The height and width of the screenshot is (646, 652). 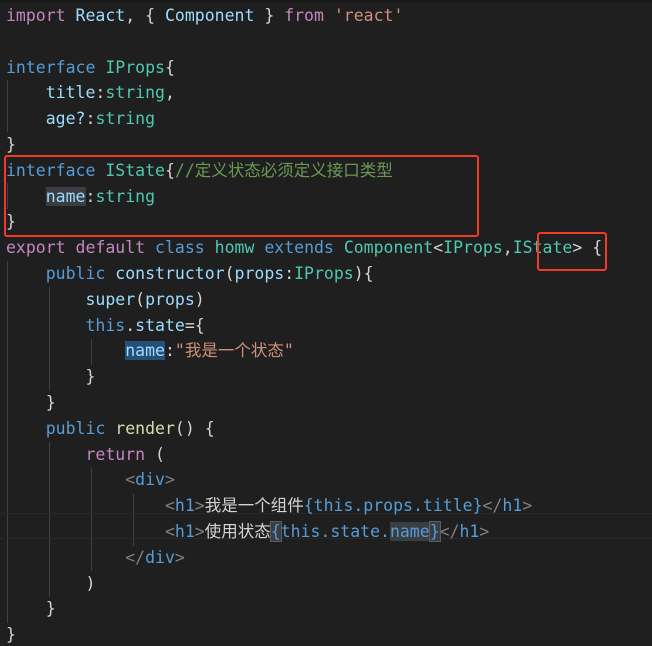 What do you see at coordinates (326, 42) in the screenshot?
I see `code-line-blank` at bounding box center [326, 42].